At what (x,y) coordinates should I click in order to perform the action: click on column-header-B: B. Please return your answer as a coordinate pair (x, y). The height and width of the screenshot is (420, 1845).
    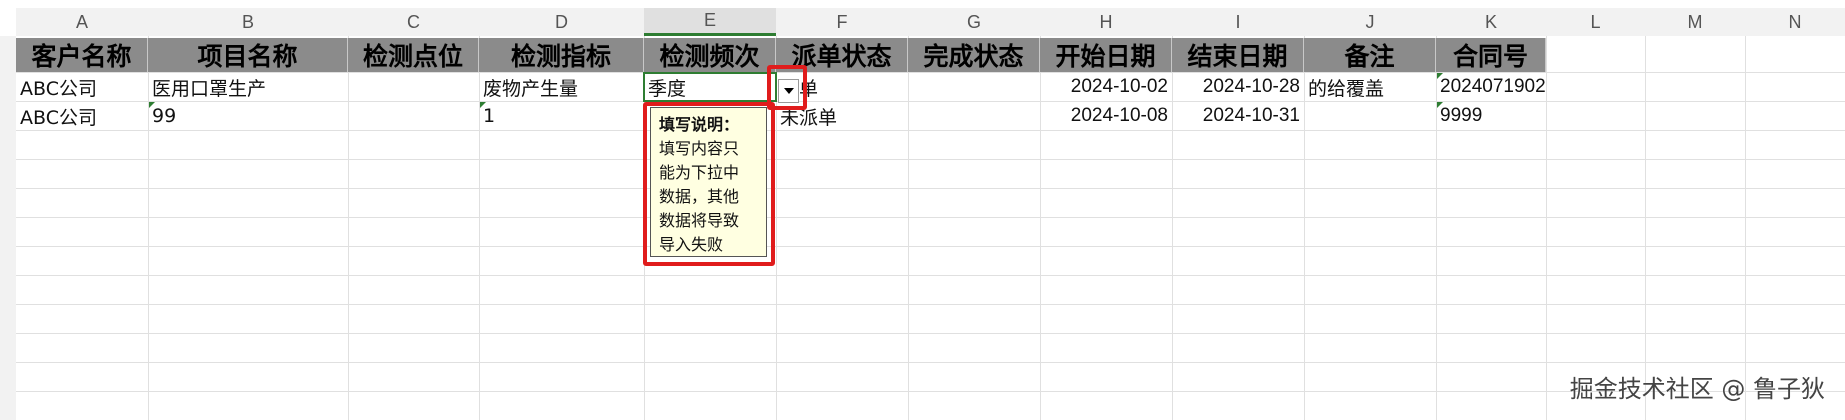
    Looking at the image, I should click on (248, 22).